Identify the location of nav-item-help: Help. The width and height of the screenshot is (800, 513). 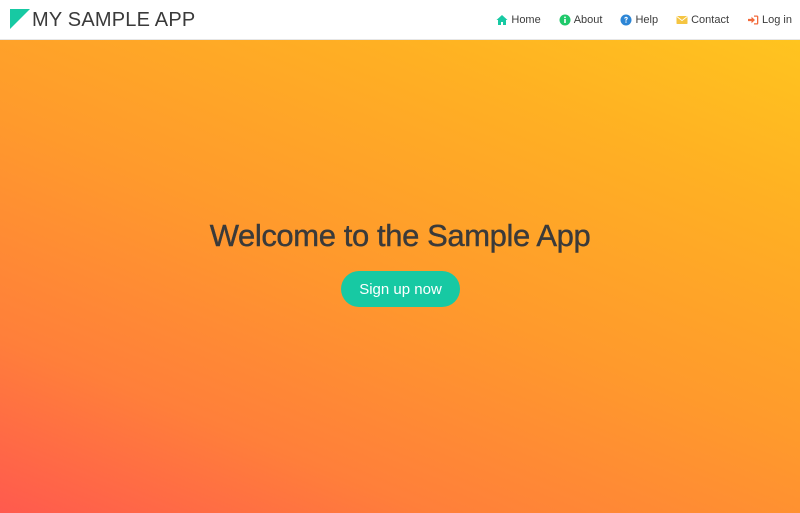
(639, 20).